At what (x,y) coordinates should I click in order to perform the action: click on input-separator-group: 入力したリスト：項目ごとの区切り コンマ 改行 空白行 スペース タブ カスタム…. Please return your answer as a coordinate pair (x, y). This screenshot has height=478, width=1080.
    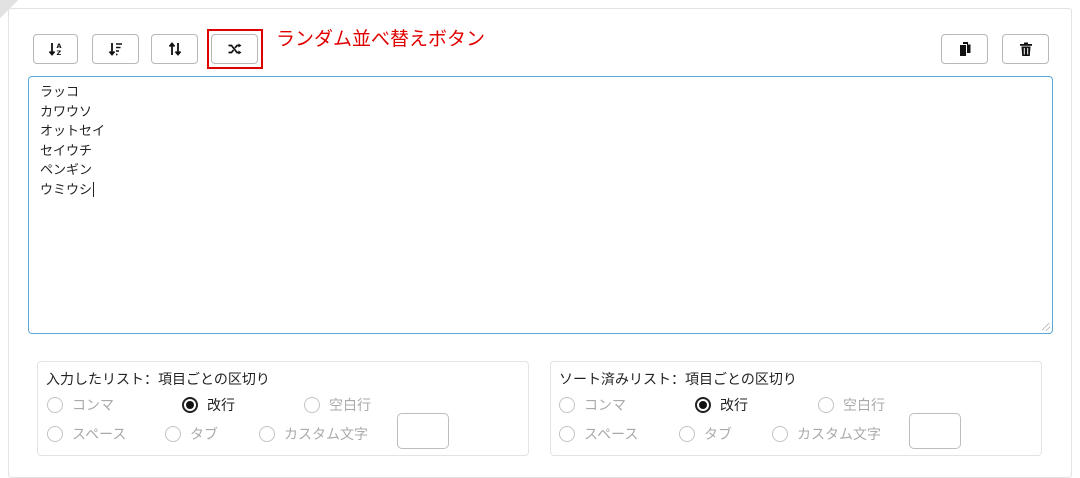
    Looking at the image, I should click on (283, 408).